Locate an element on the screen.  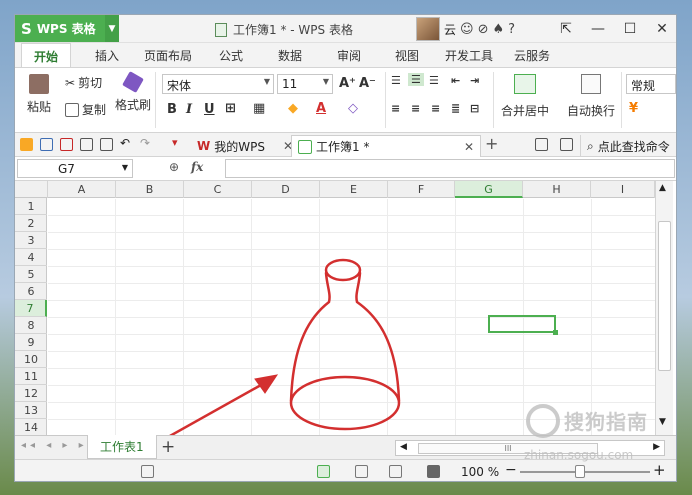
merge-center-button: 合并居中 is located at coordinates (525, 96).